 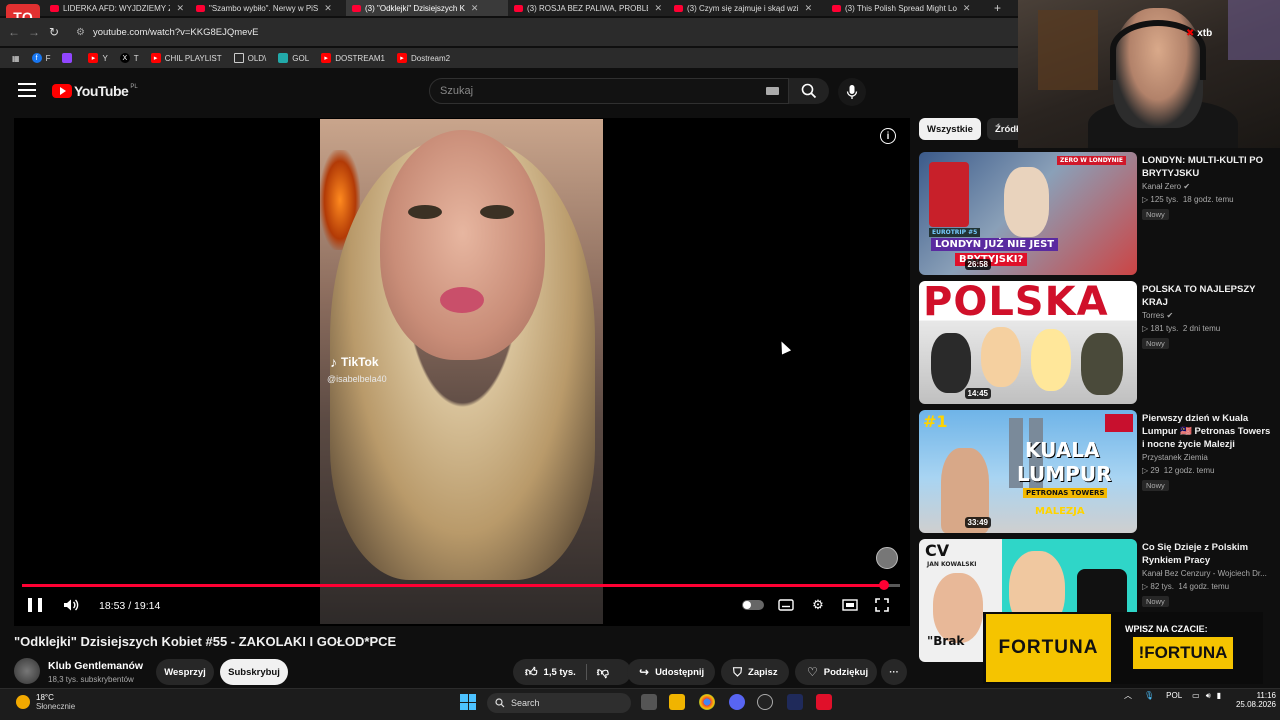 What do you see at coordinates (186, 58) in the screenshot?
I see `bookmark-item: ▸ CHIL PLAYLIST` at bounding box center [186, 58].